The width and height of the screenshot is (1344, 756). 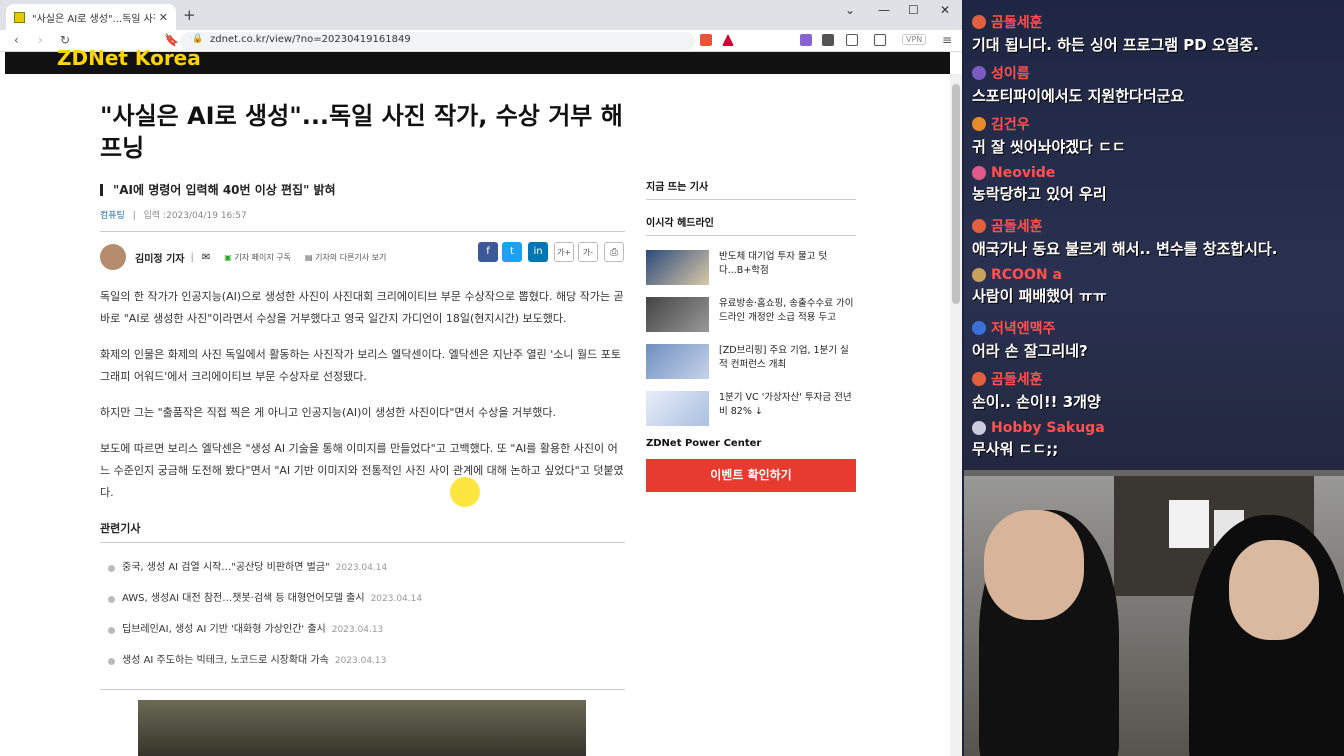 What do you see at coordinates (947, 40) in the screenshot?
I see `menu-icon: ≡` at bounding box center [947, 40].